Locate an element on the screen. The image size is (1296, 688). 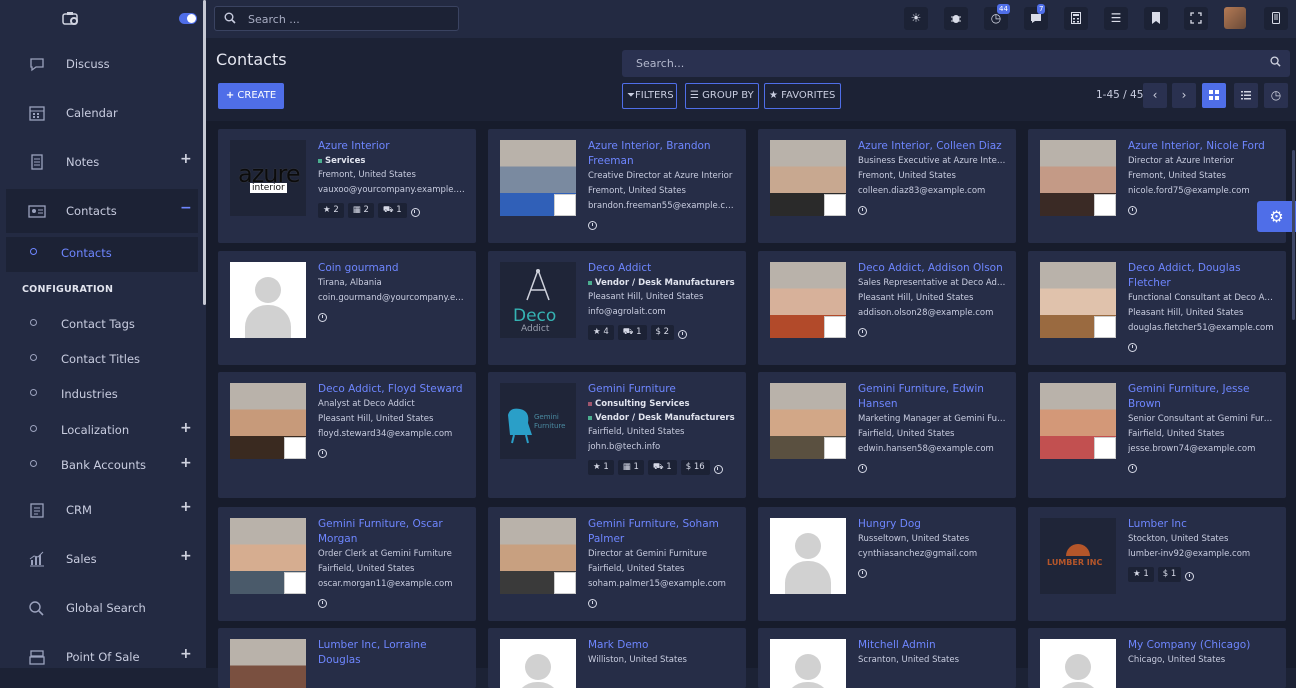
sidebar-item-discuss: Discuss is located at coordinates (102, 64).